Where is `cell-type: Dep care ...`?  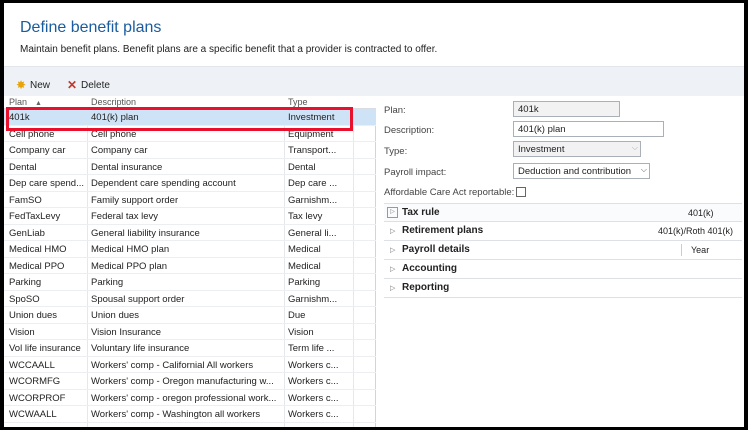 cell-type: Dep care ... is located at coordinates (313, 183).